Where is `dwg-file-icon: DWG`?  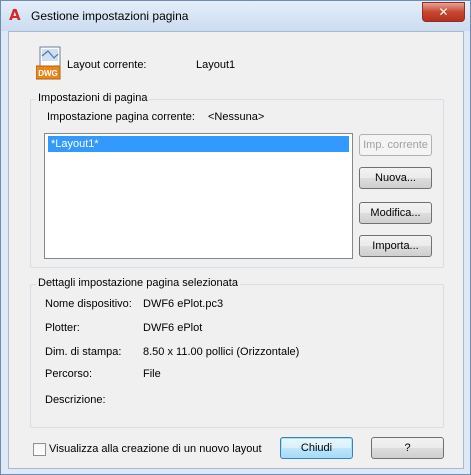 dwg-file-icon: DWG is located at coordinates (48, 63).